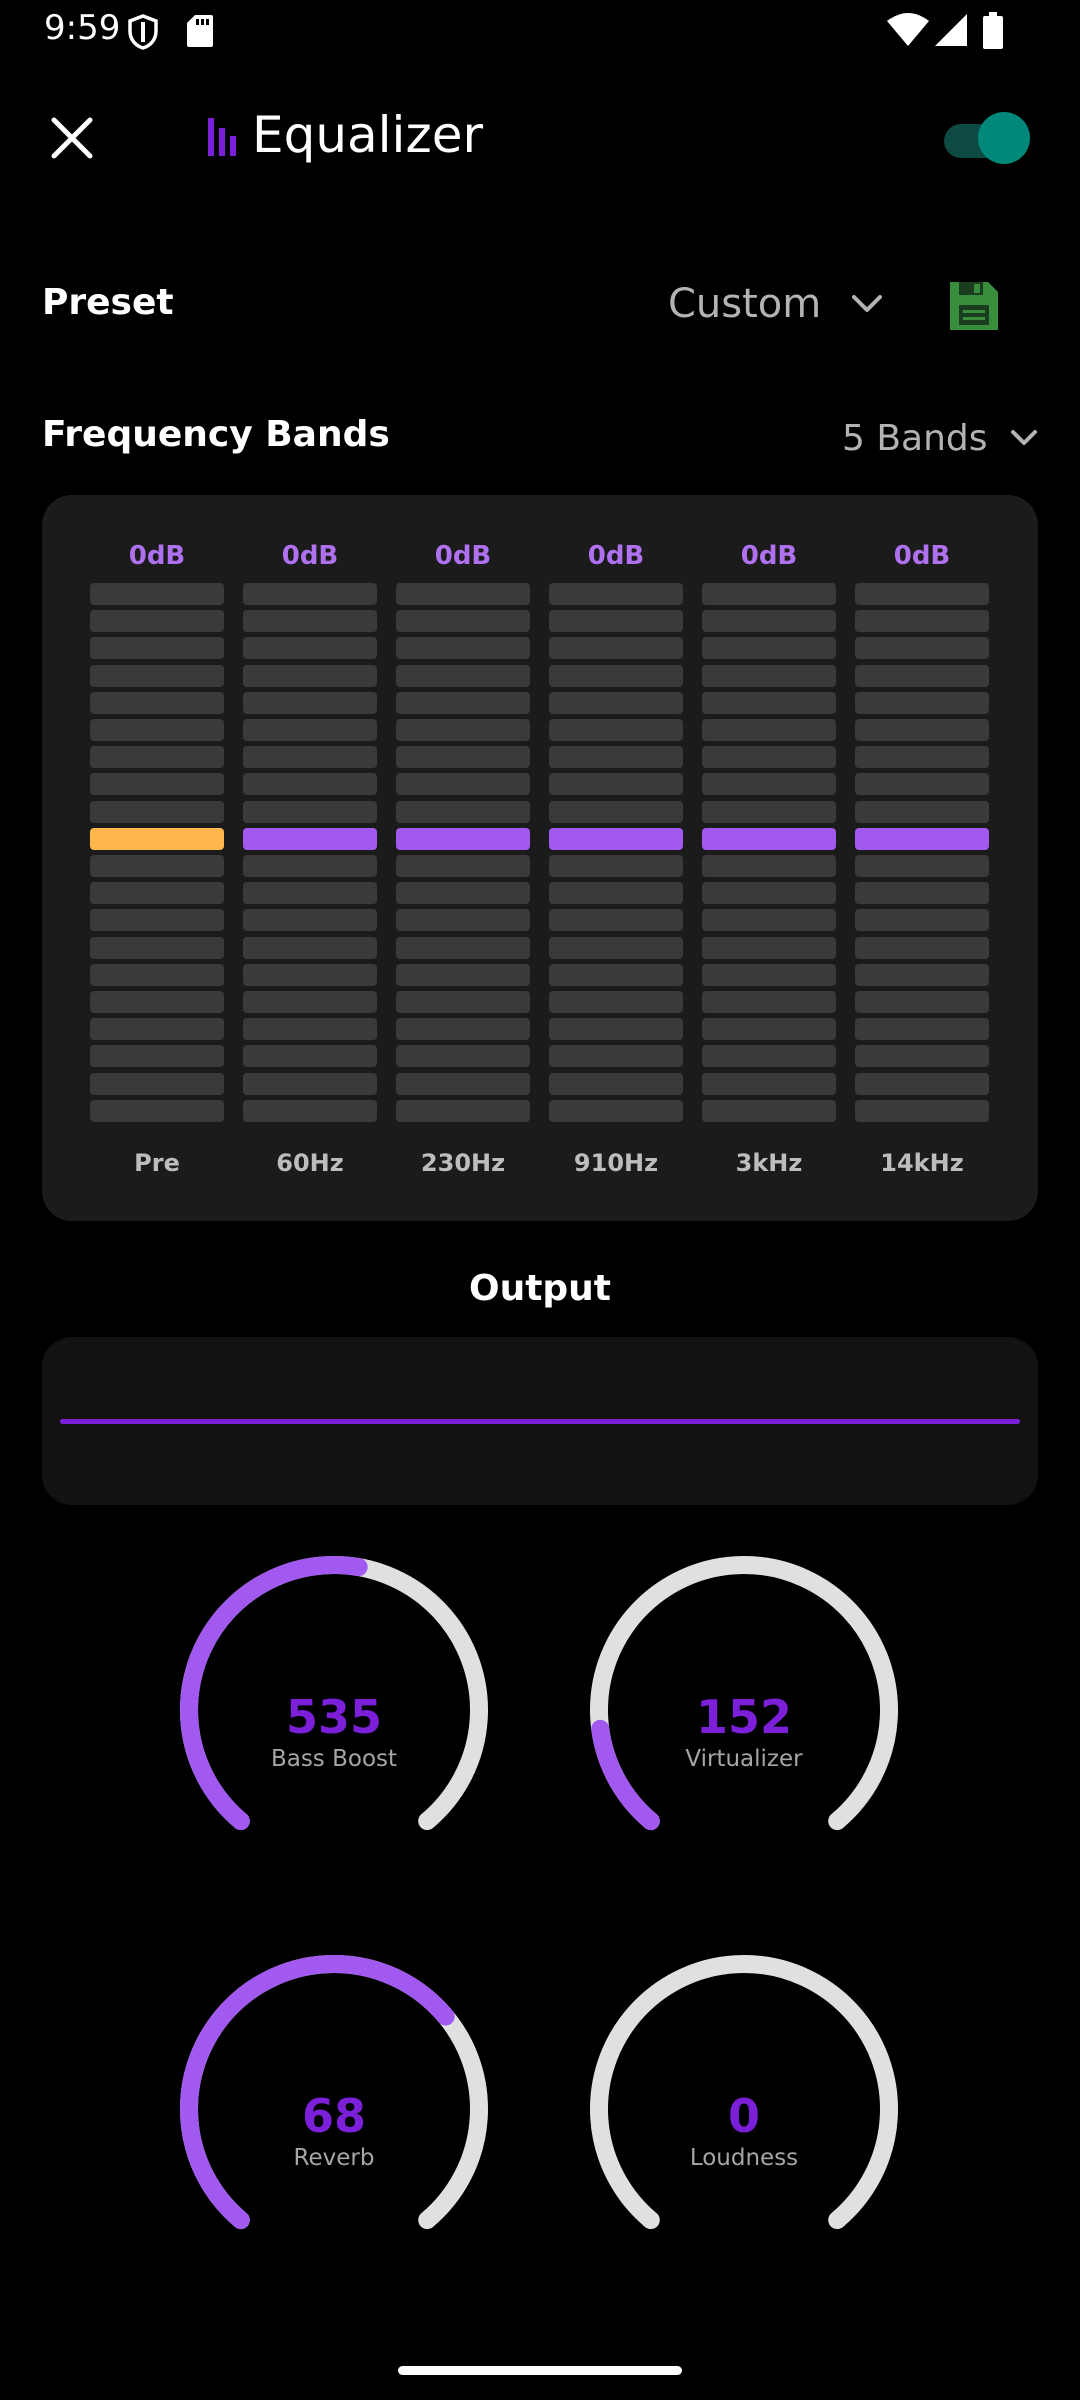 Image resolution: width=1080 pixels, height=2400 pixels. I want to click on band-frequency-label: 14kHz, so click(922, 1163).